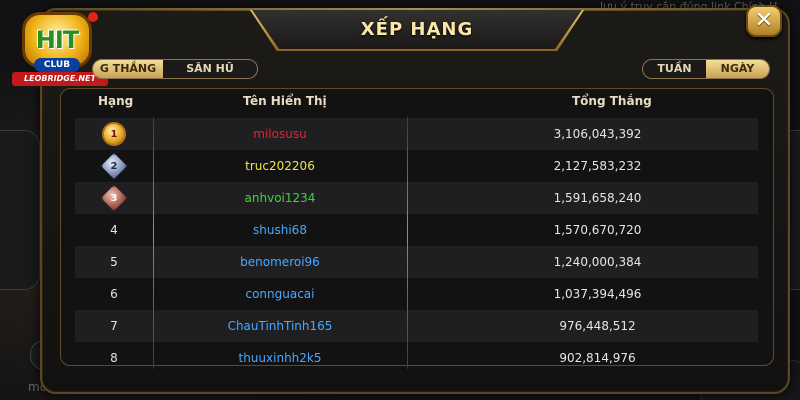 Image resolution: width=800 pixels, height=400 pixels. What do you see at coordinates (114, 262) in the screenshot?
I see `rank-number: 5` at bounding box center [114, 262].